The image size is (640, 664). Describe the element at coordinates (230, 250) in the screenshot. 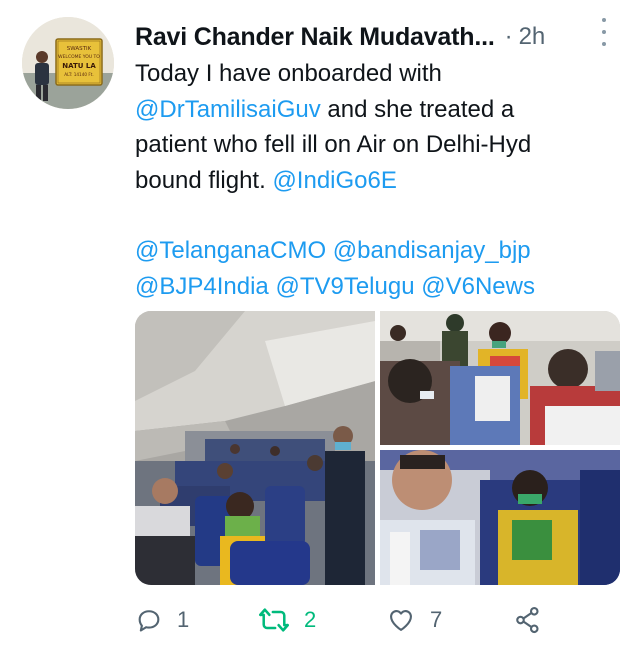

I see `mention-link: @TelanganaCMO` at that location.